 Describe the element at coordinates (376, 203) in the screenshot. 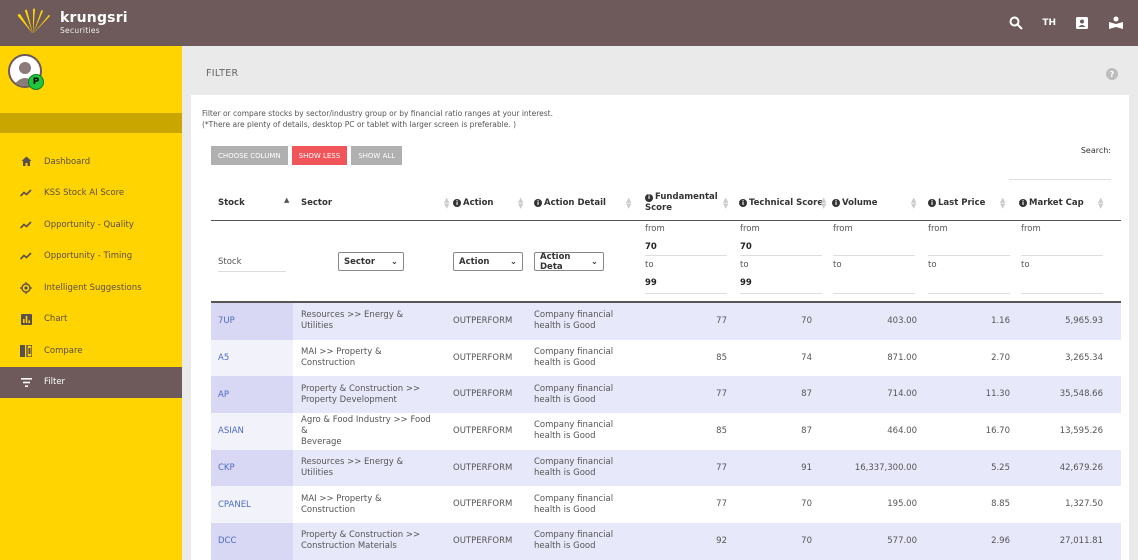

I see `col-sector: Sector` at that location.